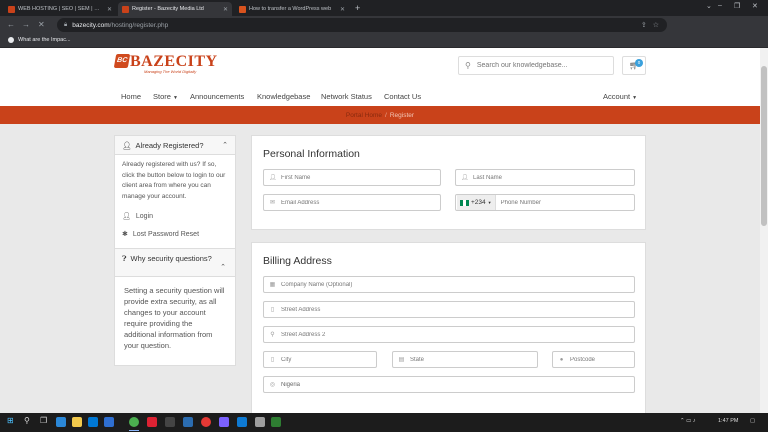 The image size is (768, 432). Describe the element at coordinates (473, 359) in the screenshot. I see `state-input` at that location.